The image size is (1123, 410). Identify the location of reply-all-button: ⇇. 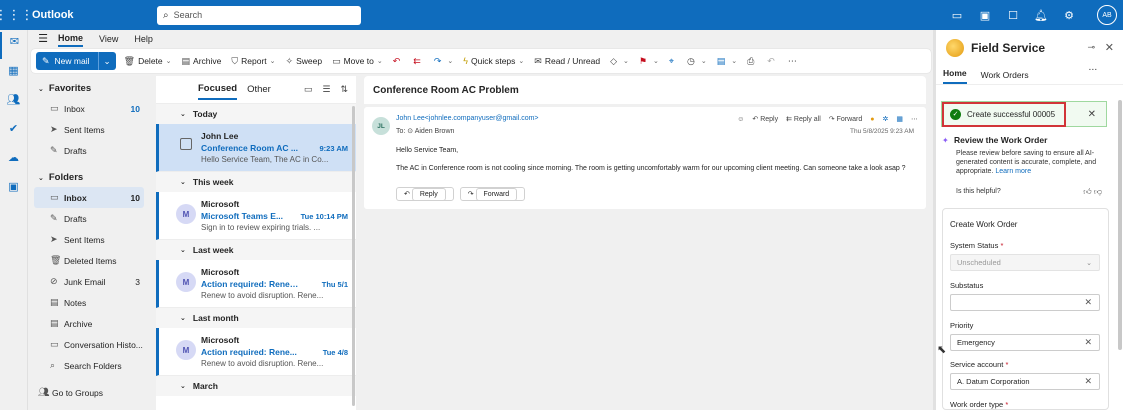
(418, 61).